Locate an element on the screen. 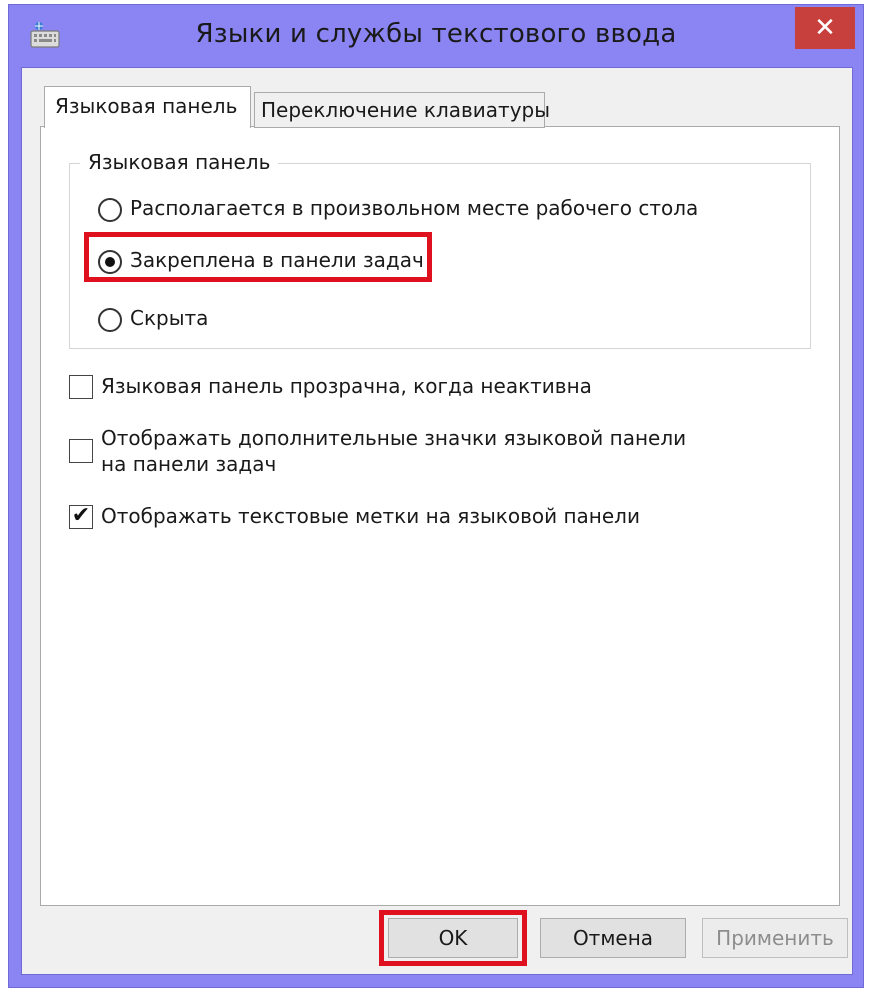 This screenshot has height=994, width=874. groupbox-legend: Языковая панель is located at coordinates (179, 162).